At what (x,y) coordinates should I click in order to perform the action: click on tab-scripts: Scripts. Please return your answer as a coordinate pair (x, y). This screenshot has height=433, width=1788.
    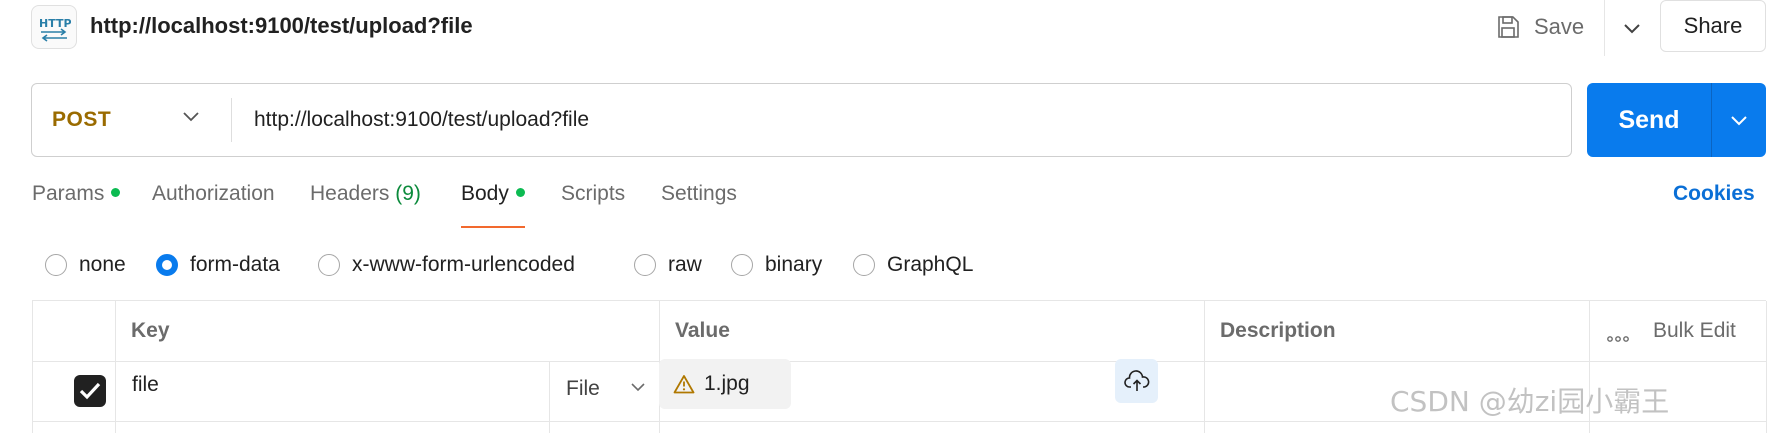
    Looking at the image, I should click on (593, 205).